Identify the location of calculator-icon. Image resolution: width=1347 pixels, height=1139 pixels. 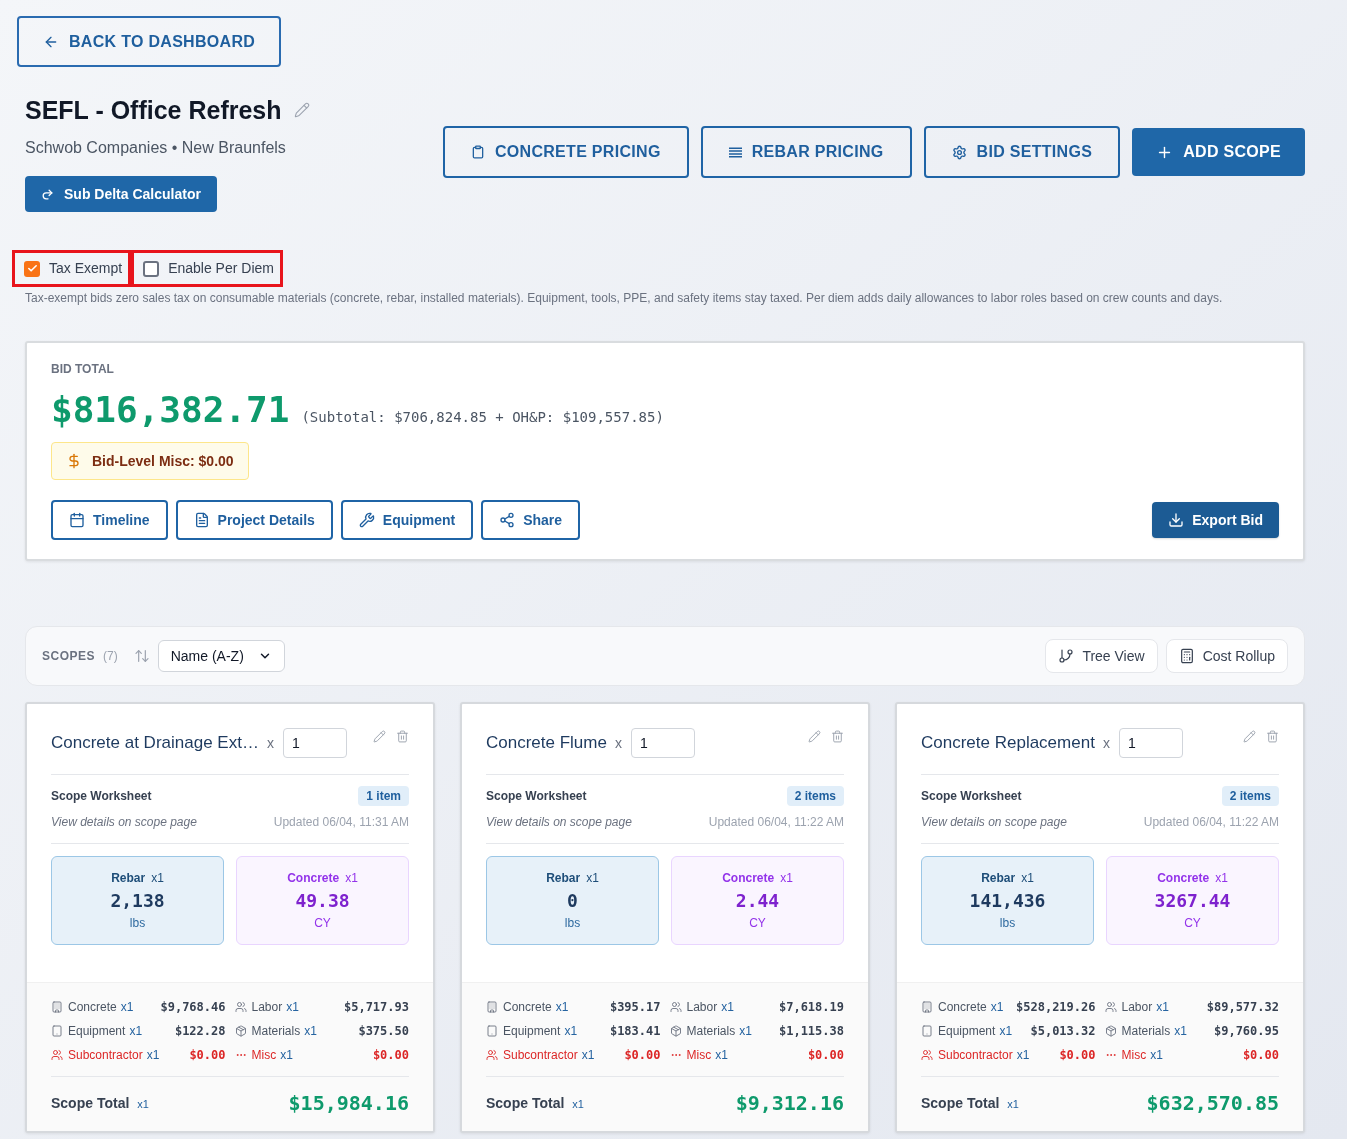
(1186, 656).